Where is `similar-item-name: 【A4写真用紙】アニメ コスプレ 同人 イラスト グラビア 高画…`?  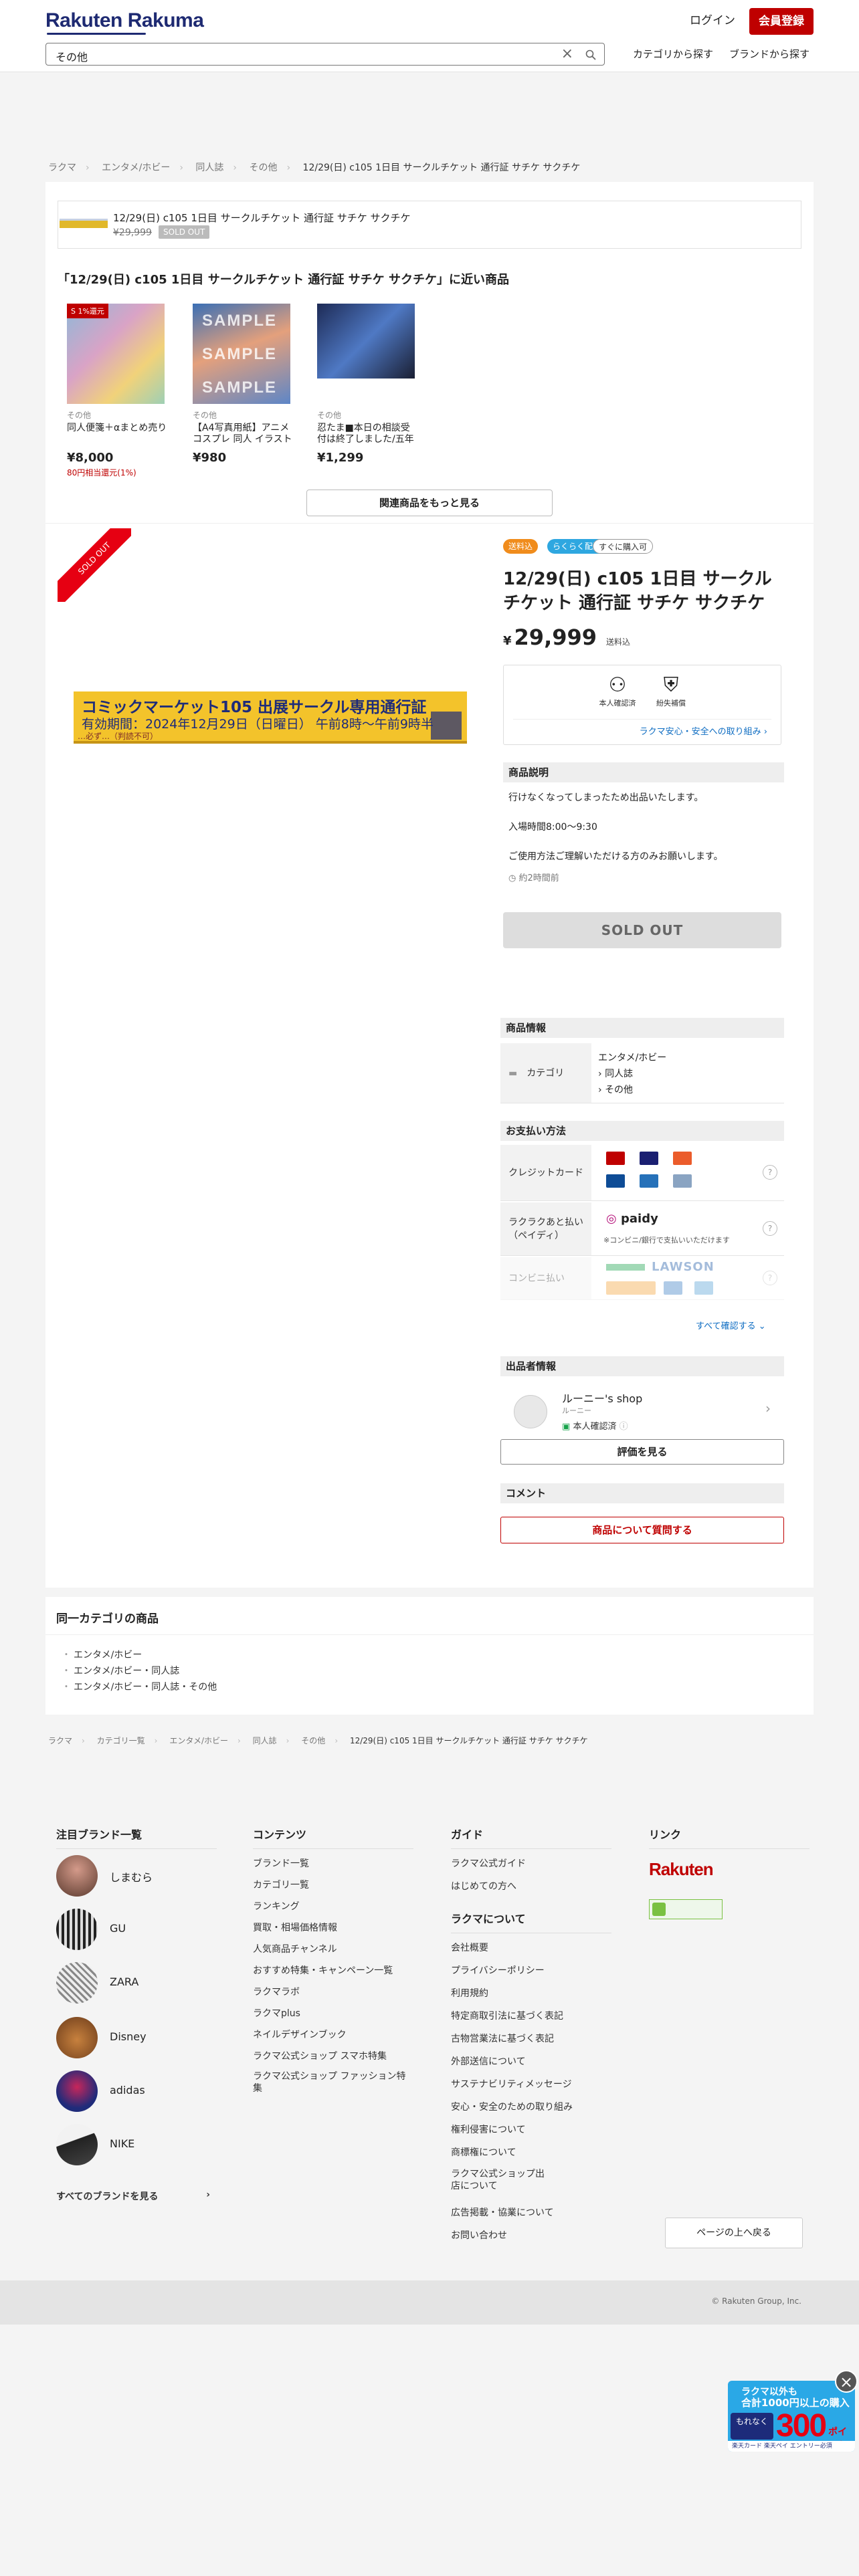
similar-item-name: 【A4写真用紙】アニメ コスプレ 同人 イラスト グラビア 高画… is located at coordinates (242, 434).